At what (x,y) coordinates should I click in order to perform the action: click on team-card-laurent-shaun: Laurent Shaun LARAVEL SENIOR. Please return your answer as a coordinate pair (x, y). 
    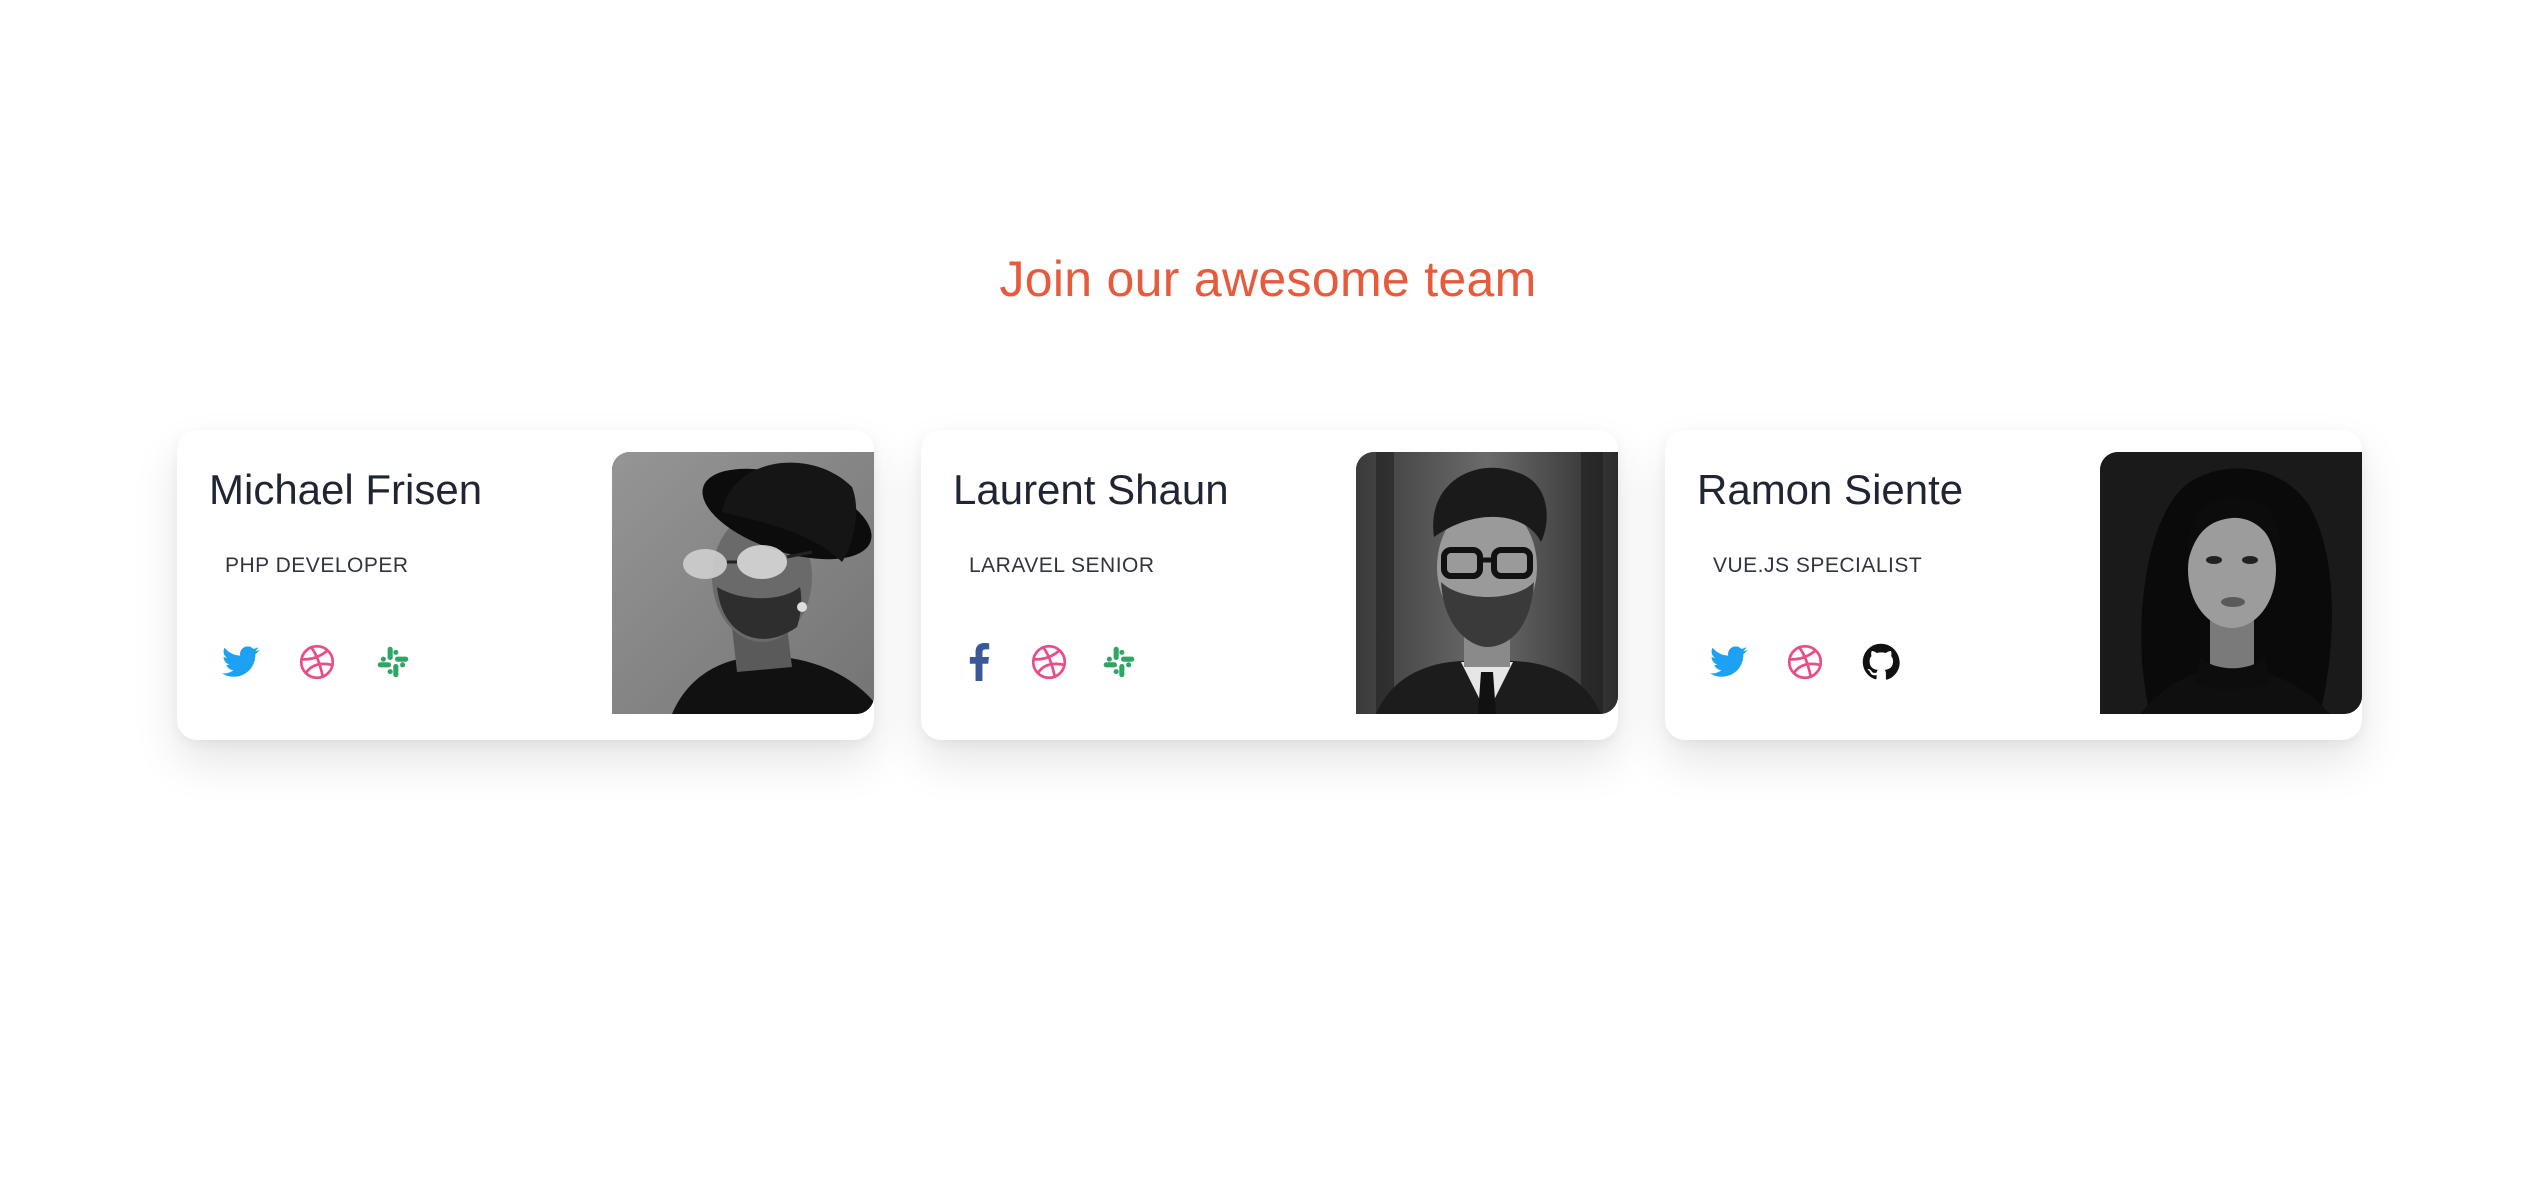
    Looking at the image, I should click on (1269, 585).